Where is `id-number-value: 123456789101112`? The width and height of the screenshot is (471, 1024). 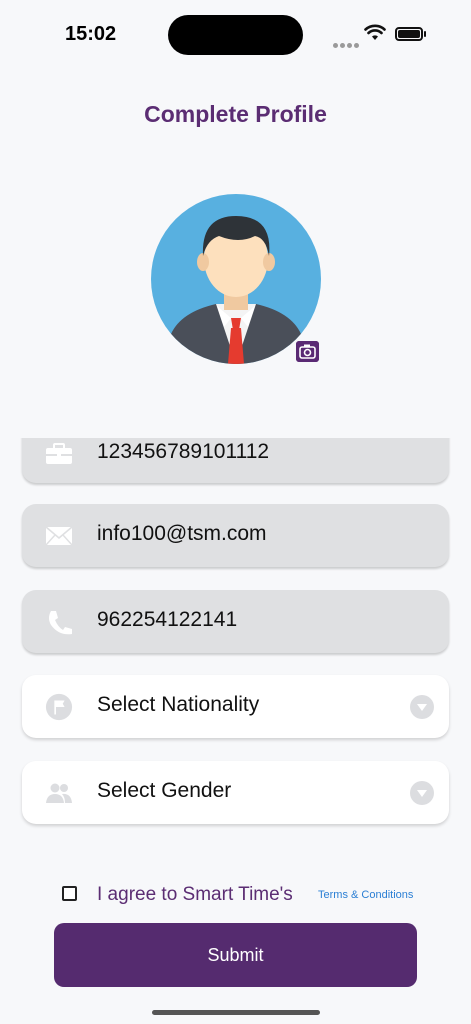 id-number-value: 123456789101112 is located at coordinates (183, 451).